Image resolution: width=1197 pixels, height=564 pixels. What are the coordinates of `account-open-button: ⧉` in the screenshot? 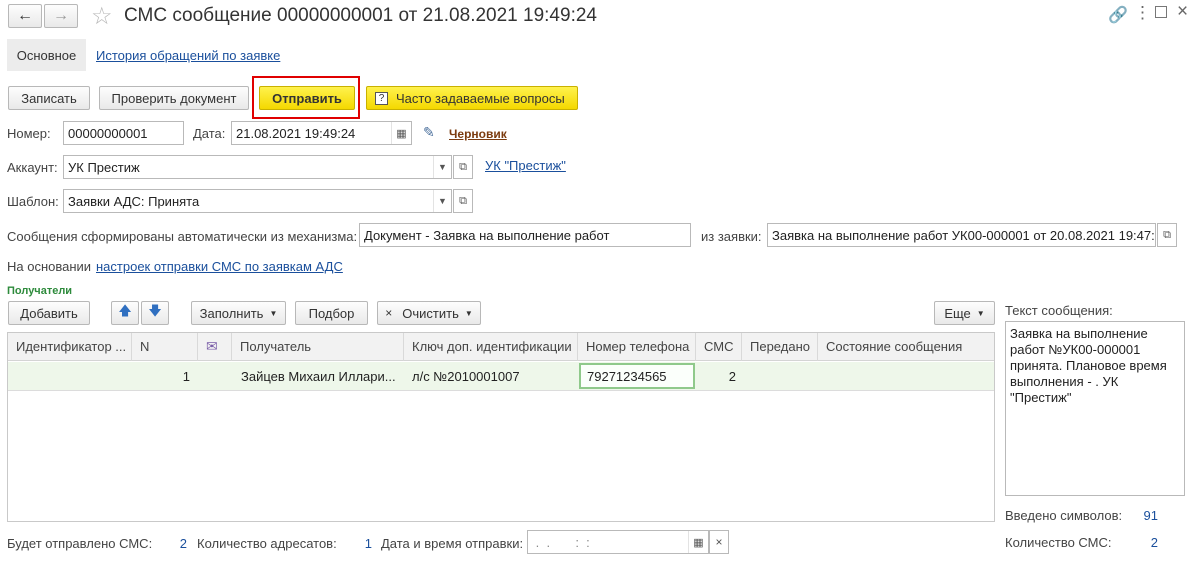 It's located at (463, 167).